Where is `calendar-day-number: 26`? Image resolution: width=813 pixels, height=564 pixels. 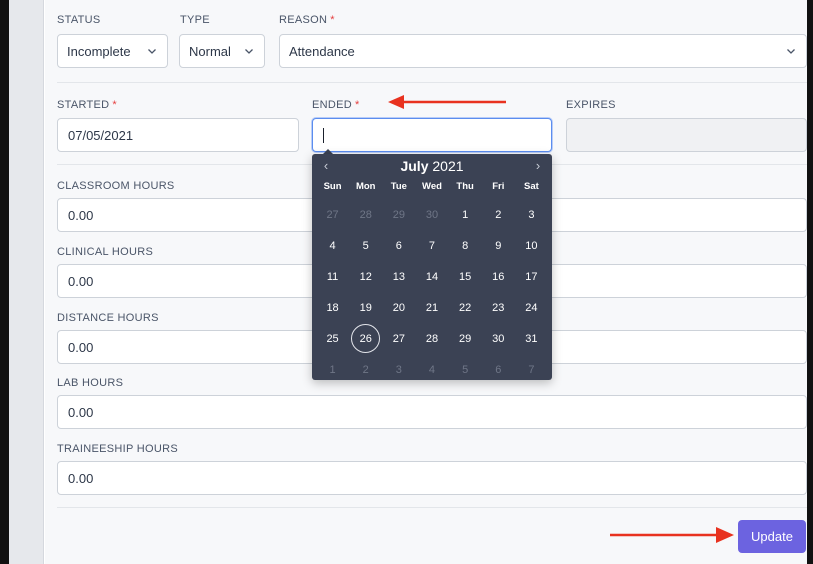
calendar-day-number: 26 is located at coordinates (366, 338).